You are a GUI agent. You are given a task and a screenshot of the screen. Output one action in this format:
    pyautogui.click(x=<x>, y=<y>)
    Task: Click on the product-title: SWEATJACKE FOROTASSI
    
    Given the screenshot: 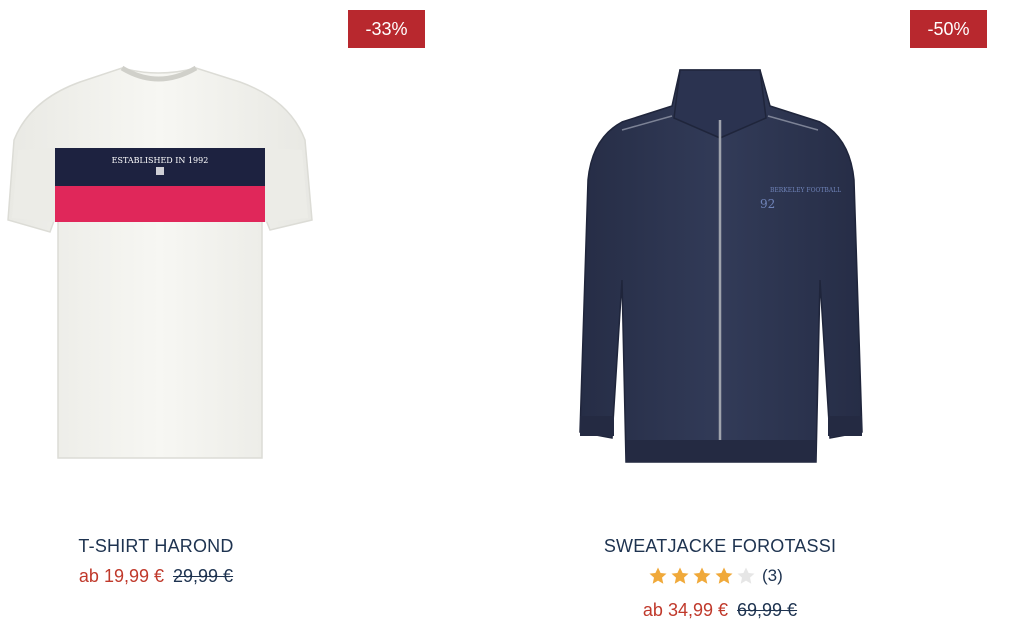 What is the action you would take?
    pyautogui.click(x=720, y=546)
    